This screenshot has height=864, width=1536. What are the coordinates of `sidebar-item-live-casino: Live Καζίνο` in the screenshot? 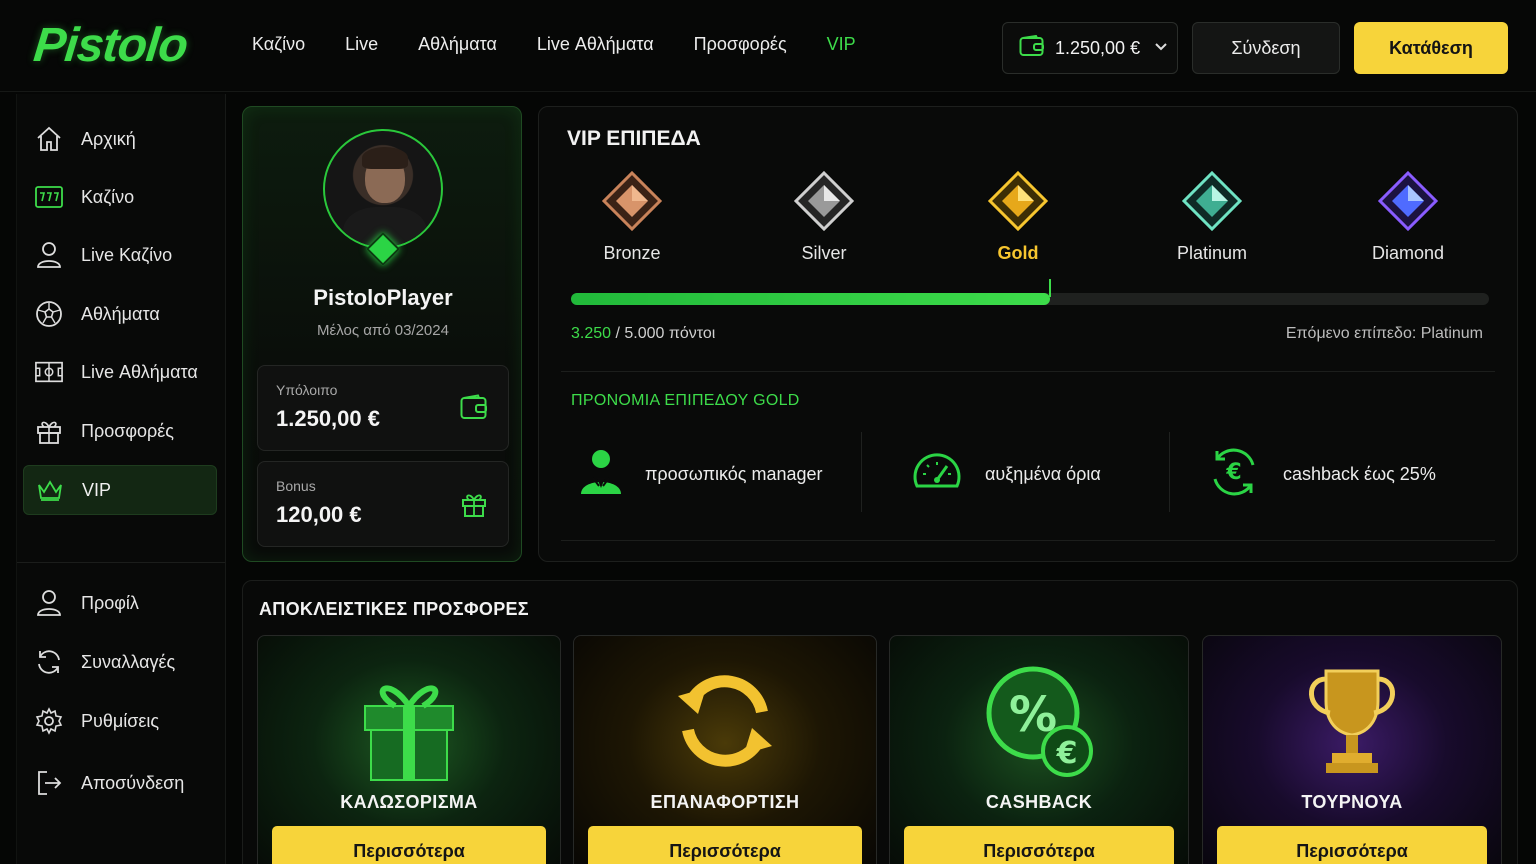 It's located at (120, 255).